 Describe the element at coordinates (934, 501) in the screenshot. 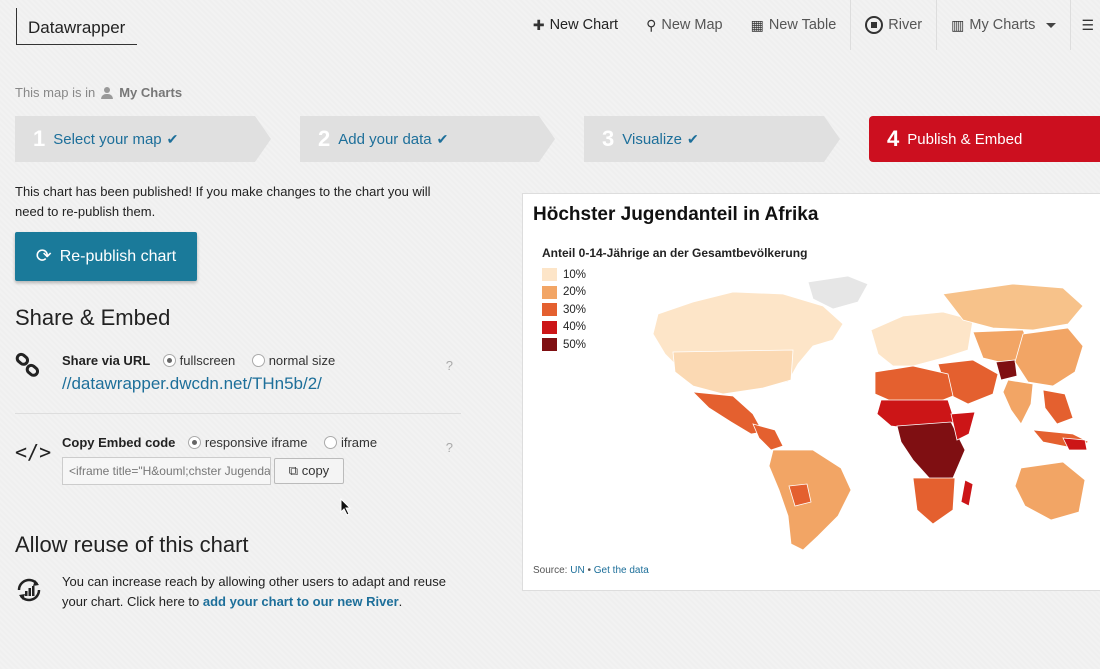

I see `southern-africa-region` at that location.